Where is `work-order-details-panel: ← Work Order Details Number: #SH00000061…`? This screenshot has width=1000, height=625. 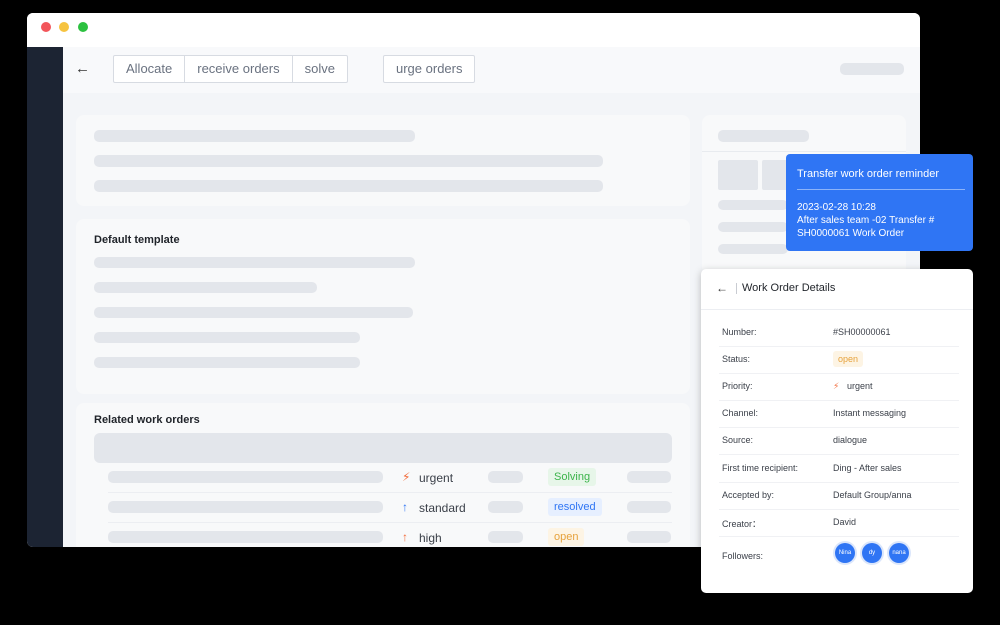
work-order-details-panel: ← Work Order Details Number: #SH00000061… is located at coordinates (837, 431).